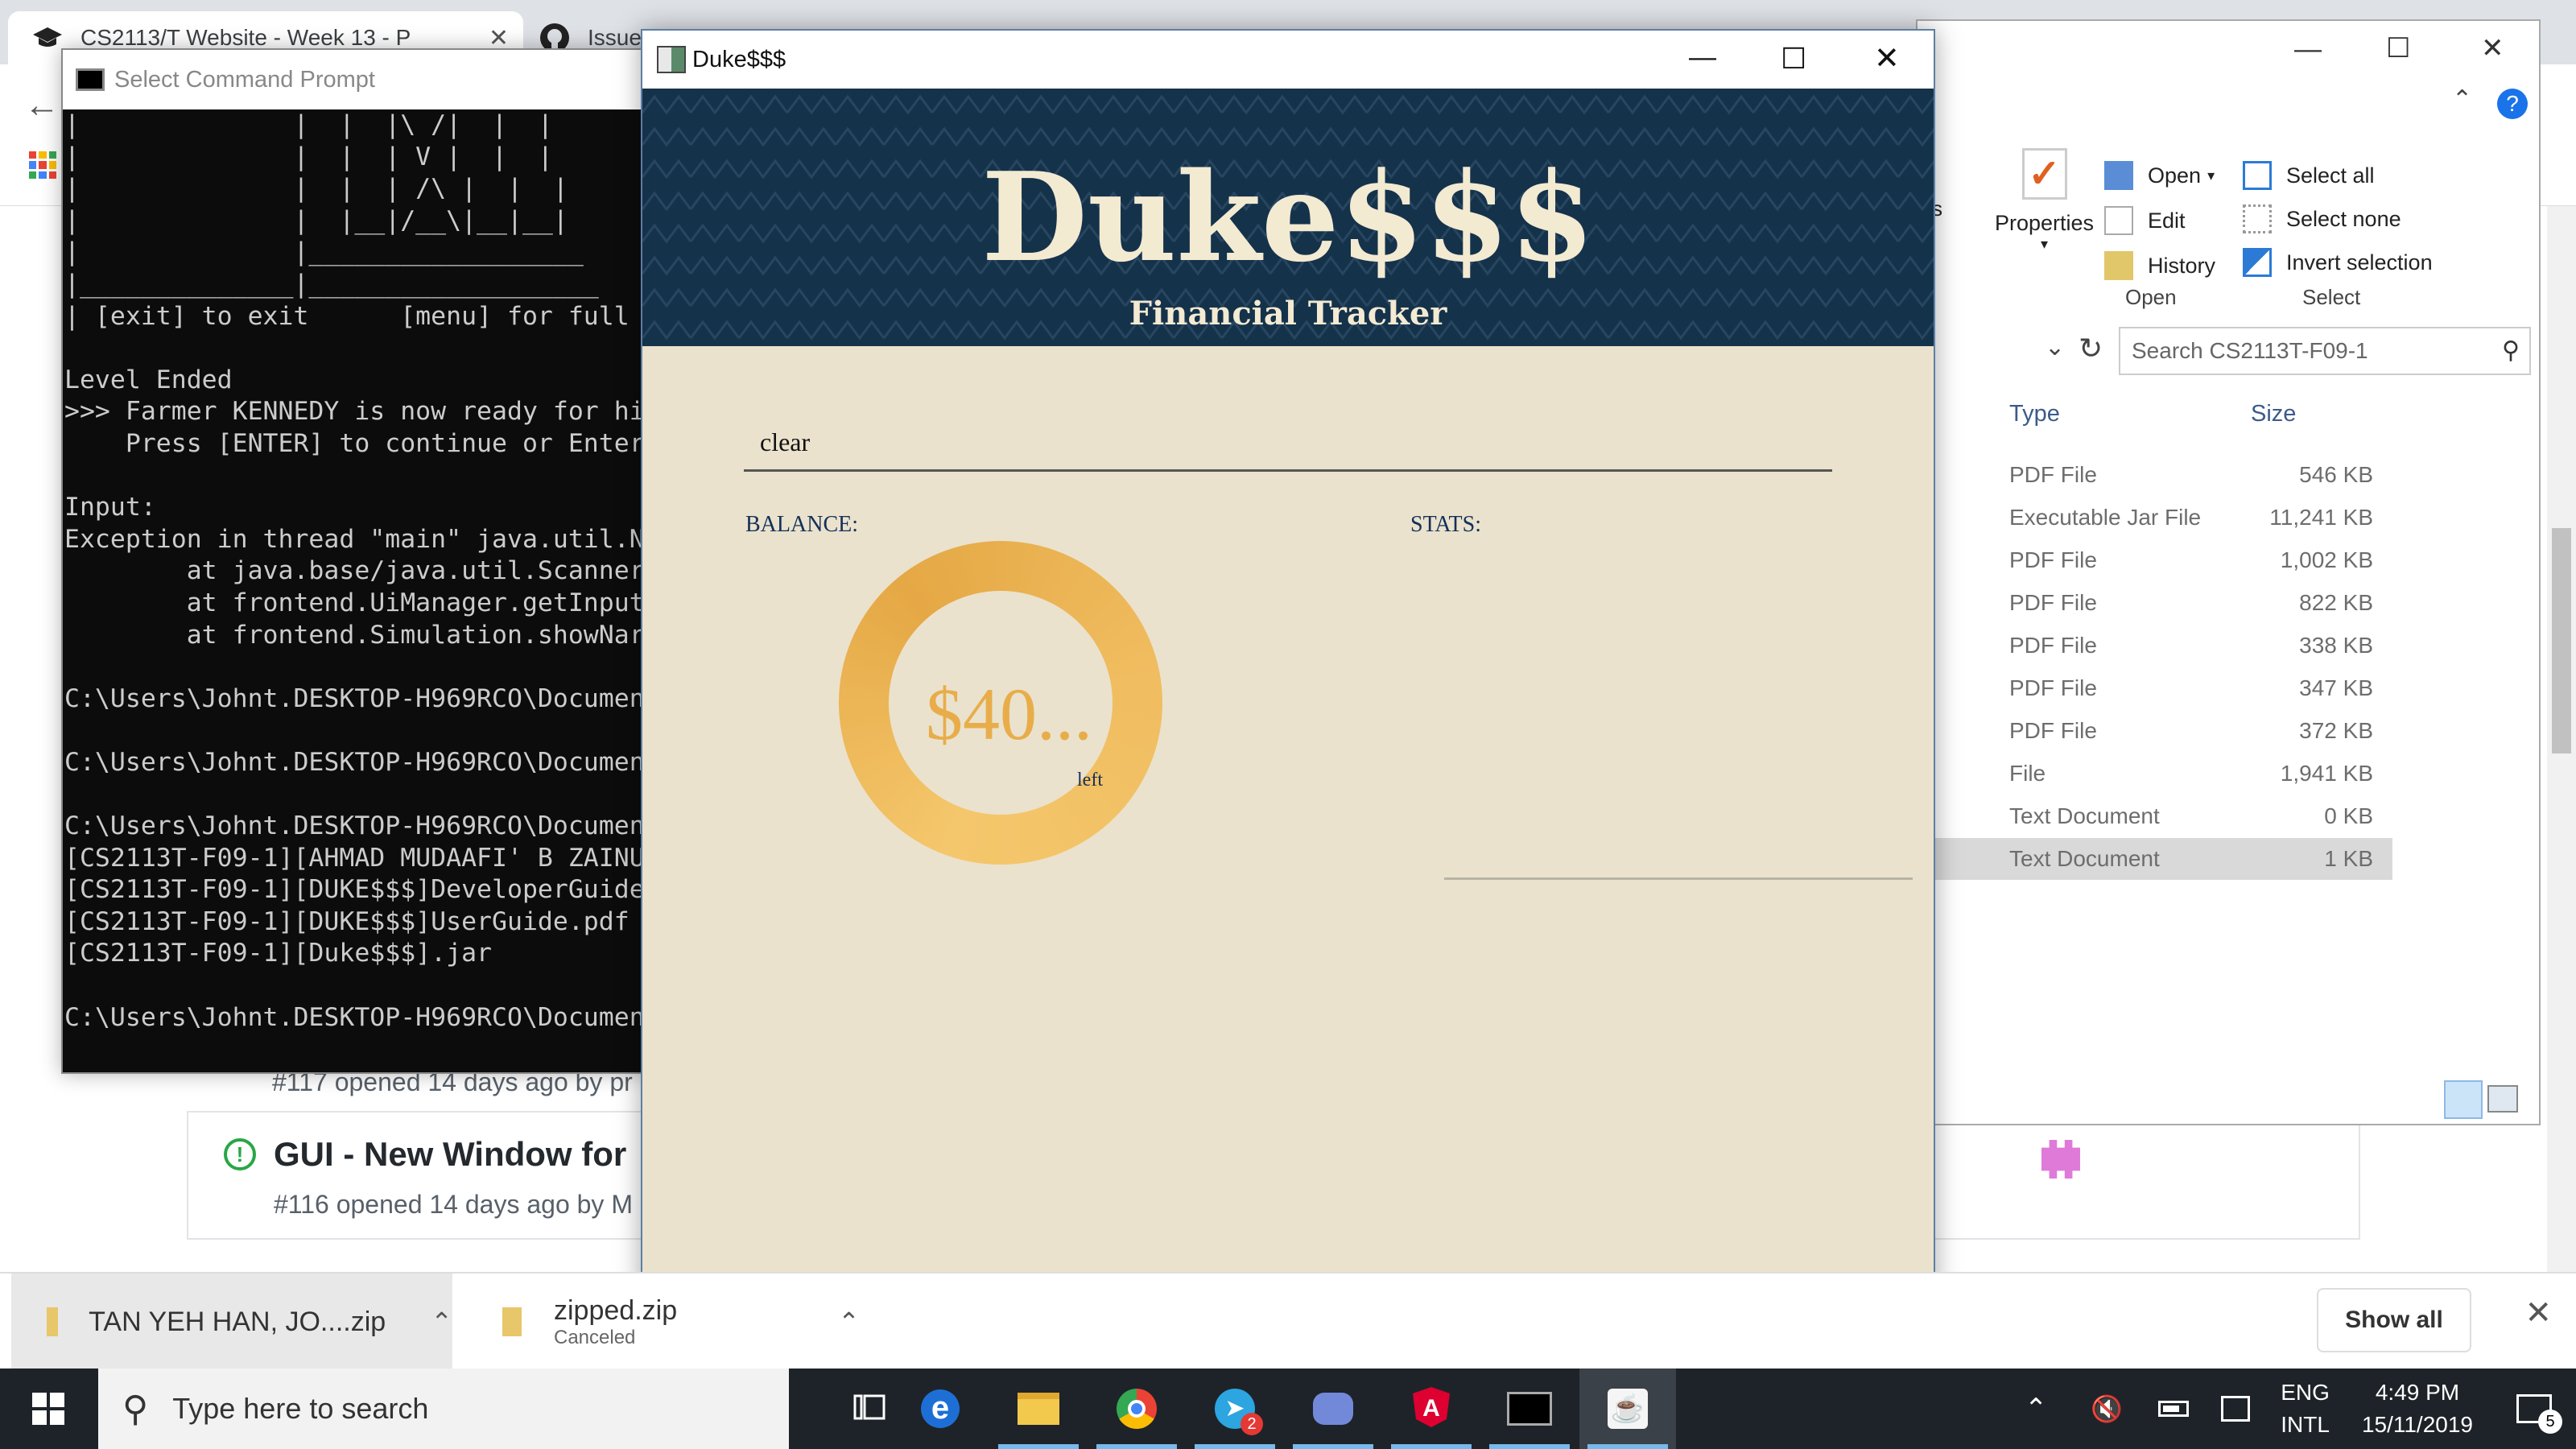  Describe the element at coordinates (692, 1322) in the screenshot. I see `download-item: zipped.zip Canceled ⌃` at that location.